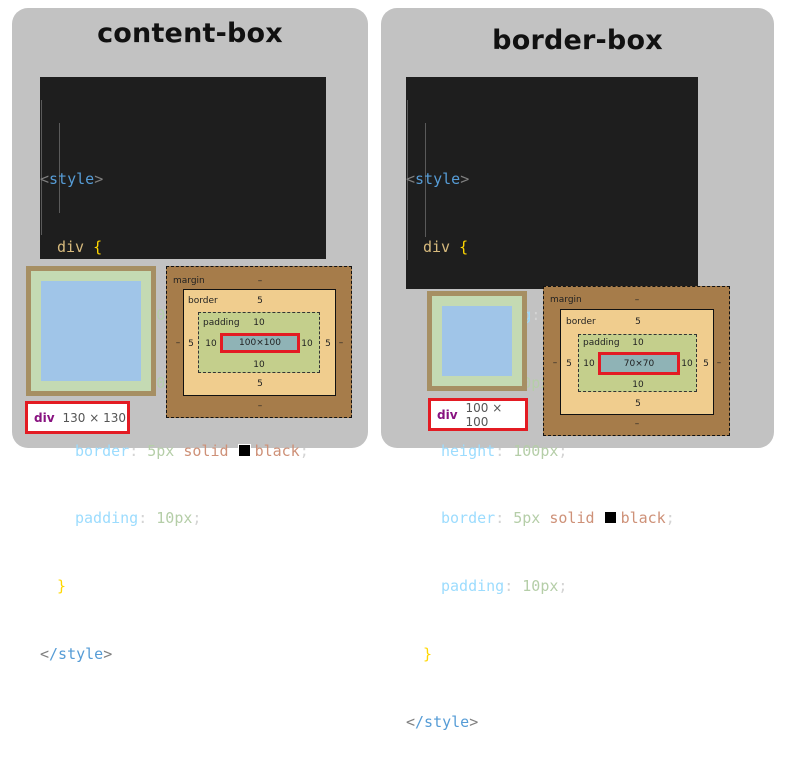 The height and width of the screenshot is (778, 786). I want to click on element-size-tooltip: div 130 × 130, so click(77, 417).